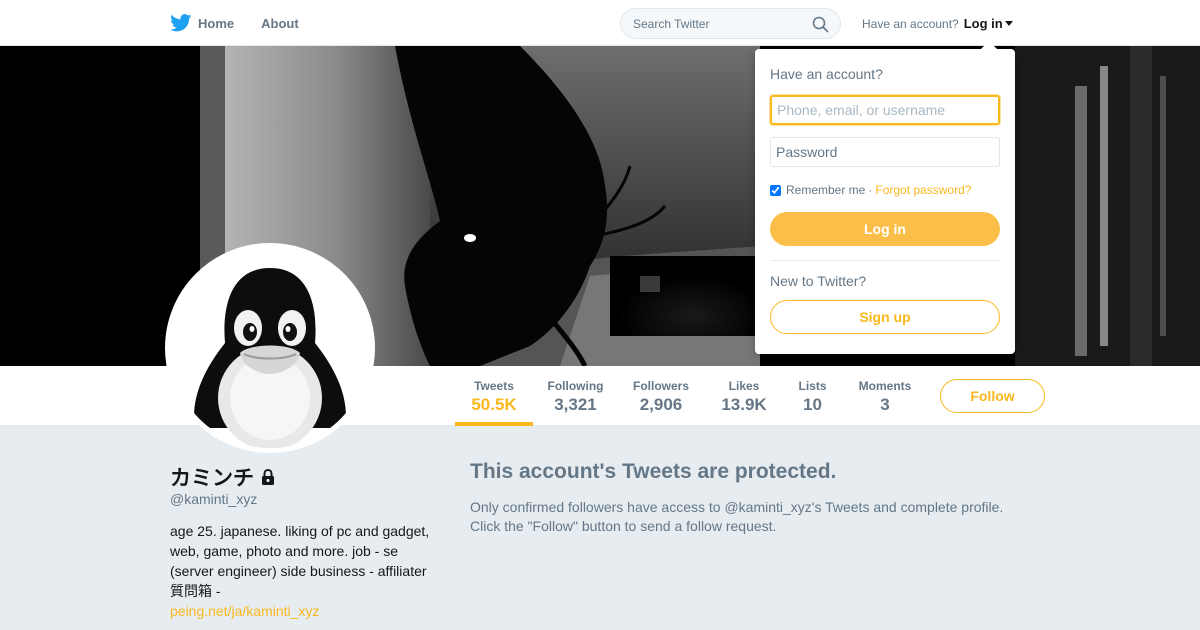 This screenshot has width=1200, height=630. I want to click on lock-icon, so click(268, 476).